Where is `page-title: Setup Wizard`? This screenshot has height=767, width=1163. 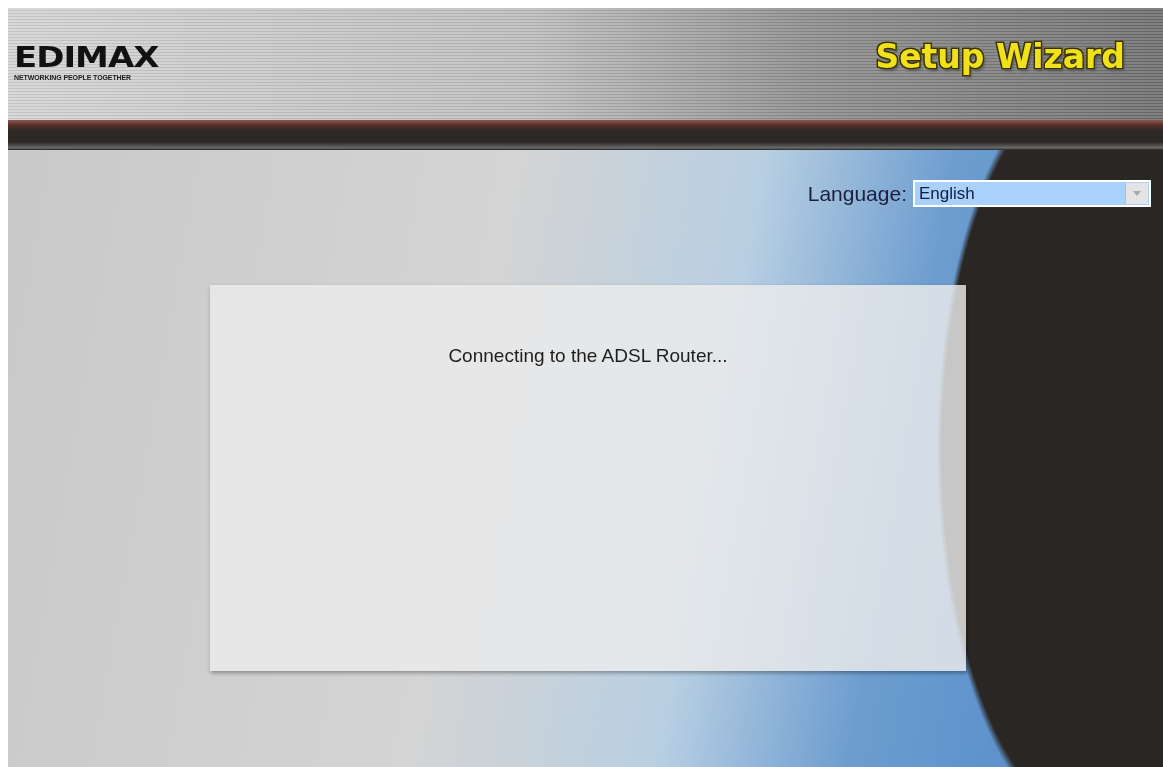 page-title: Setup Wizard is located at coordinates (1000, 57).